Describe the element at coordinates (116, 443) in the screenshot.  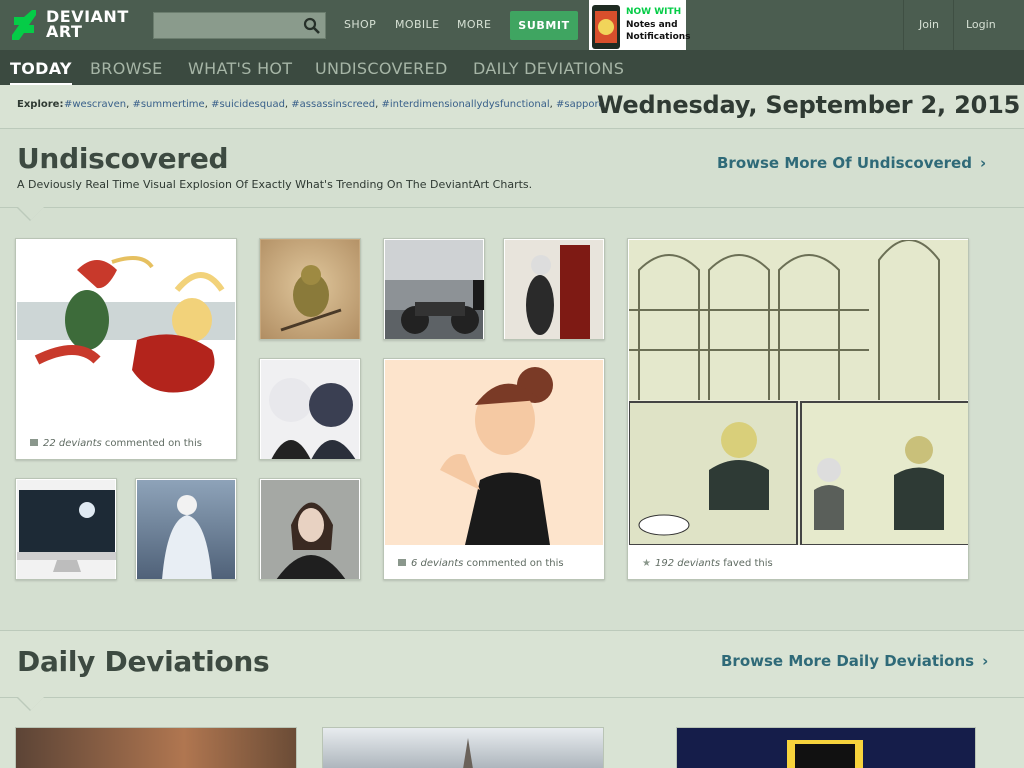
I see `comment-caption: 22 deviants commented on this` at that location.